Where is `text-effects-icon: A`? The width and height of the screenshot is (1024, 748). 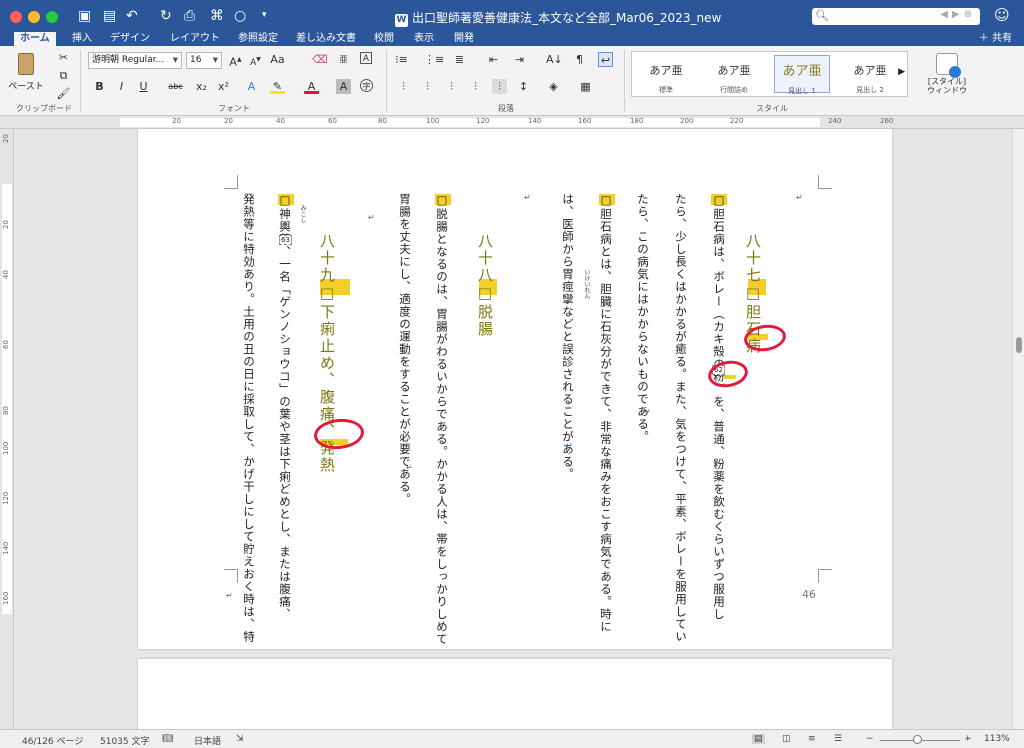 text-effects-icon: A is located at coordinates (251, 86).